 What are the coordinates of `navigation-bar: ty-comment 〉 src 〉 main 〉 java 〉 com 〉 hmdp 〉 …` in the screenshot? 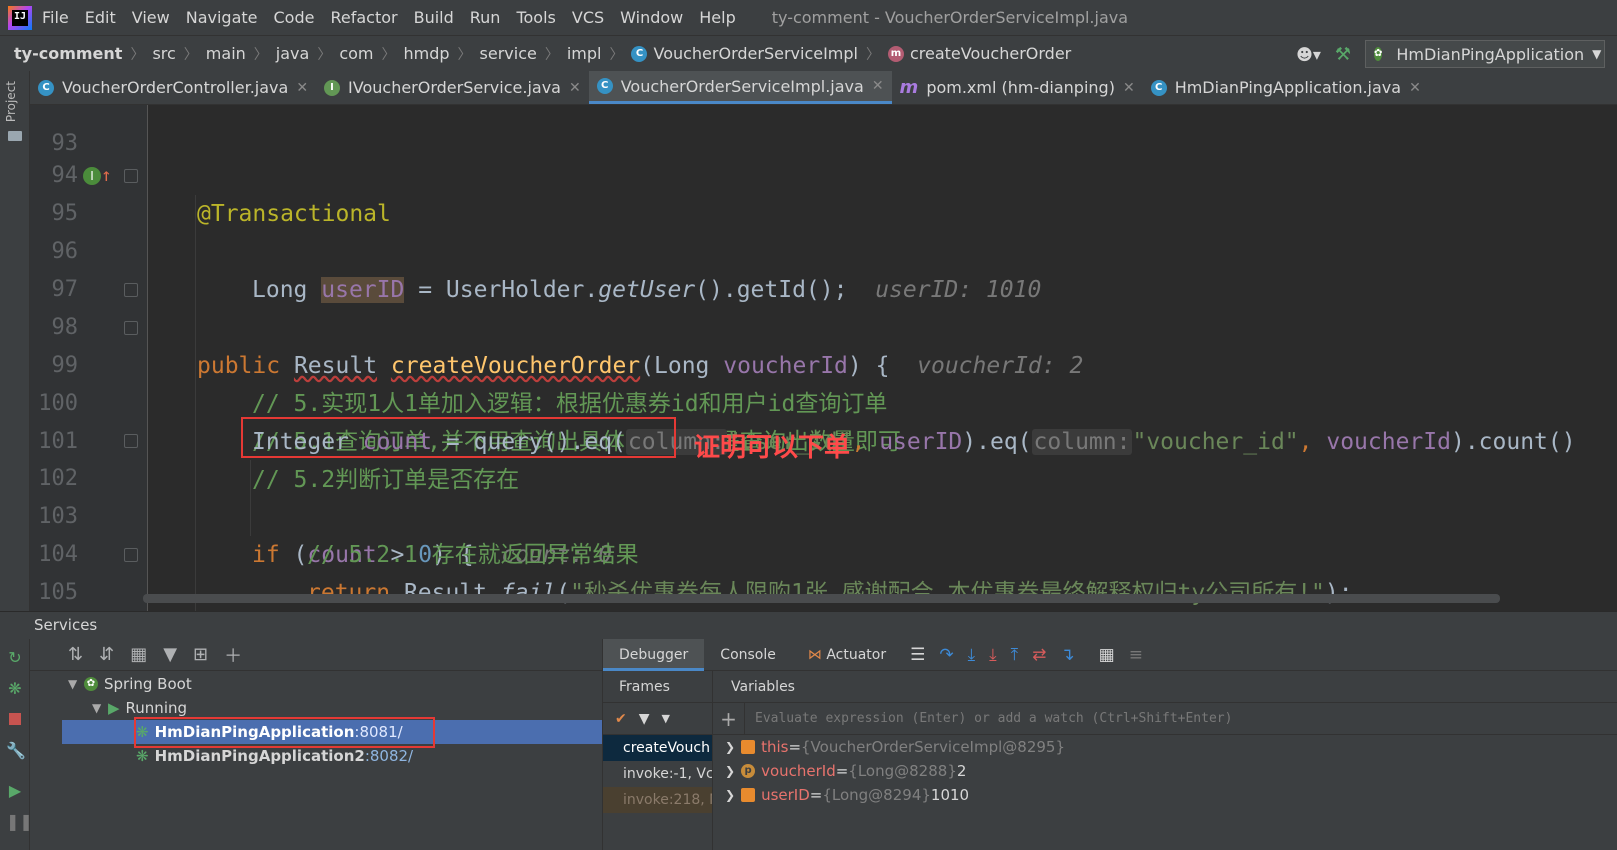 It's located at (808, 53).